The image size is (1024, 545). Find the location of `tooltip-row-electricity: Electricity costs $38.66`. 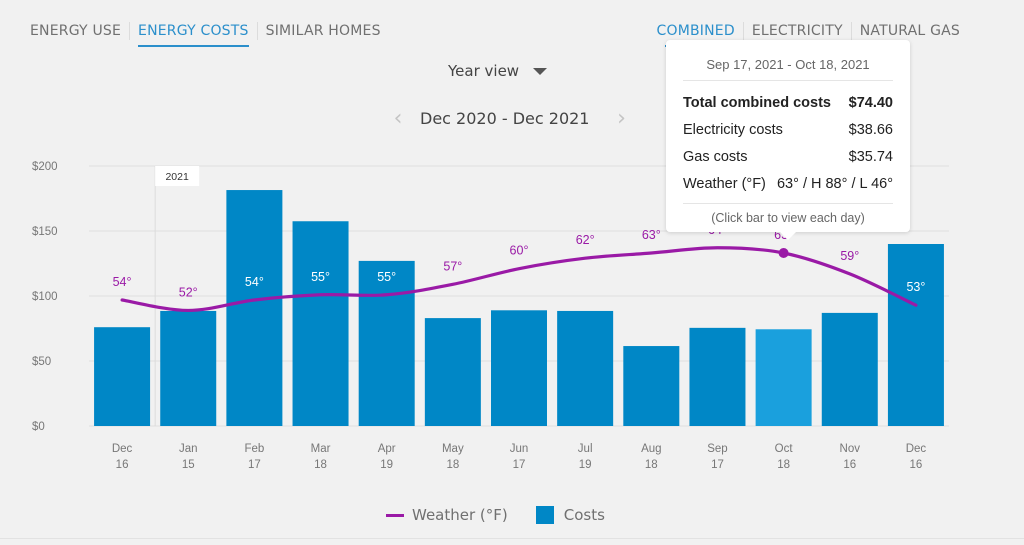

tooltip-row-electricity: Electricity costs $38.66 is located at coordinates (788, 129).